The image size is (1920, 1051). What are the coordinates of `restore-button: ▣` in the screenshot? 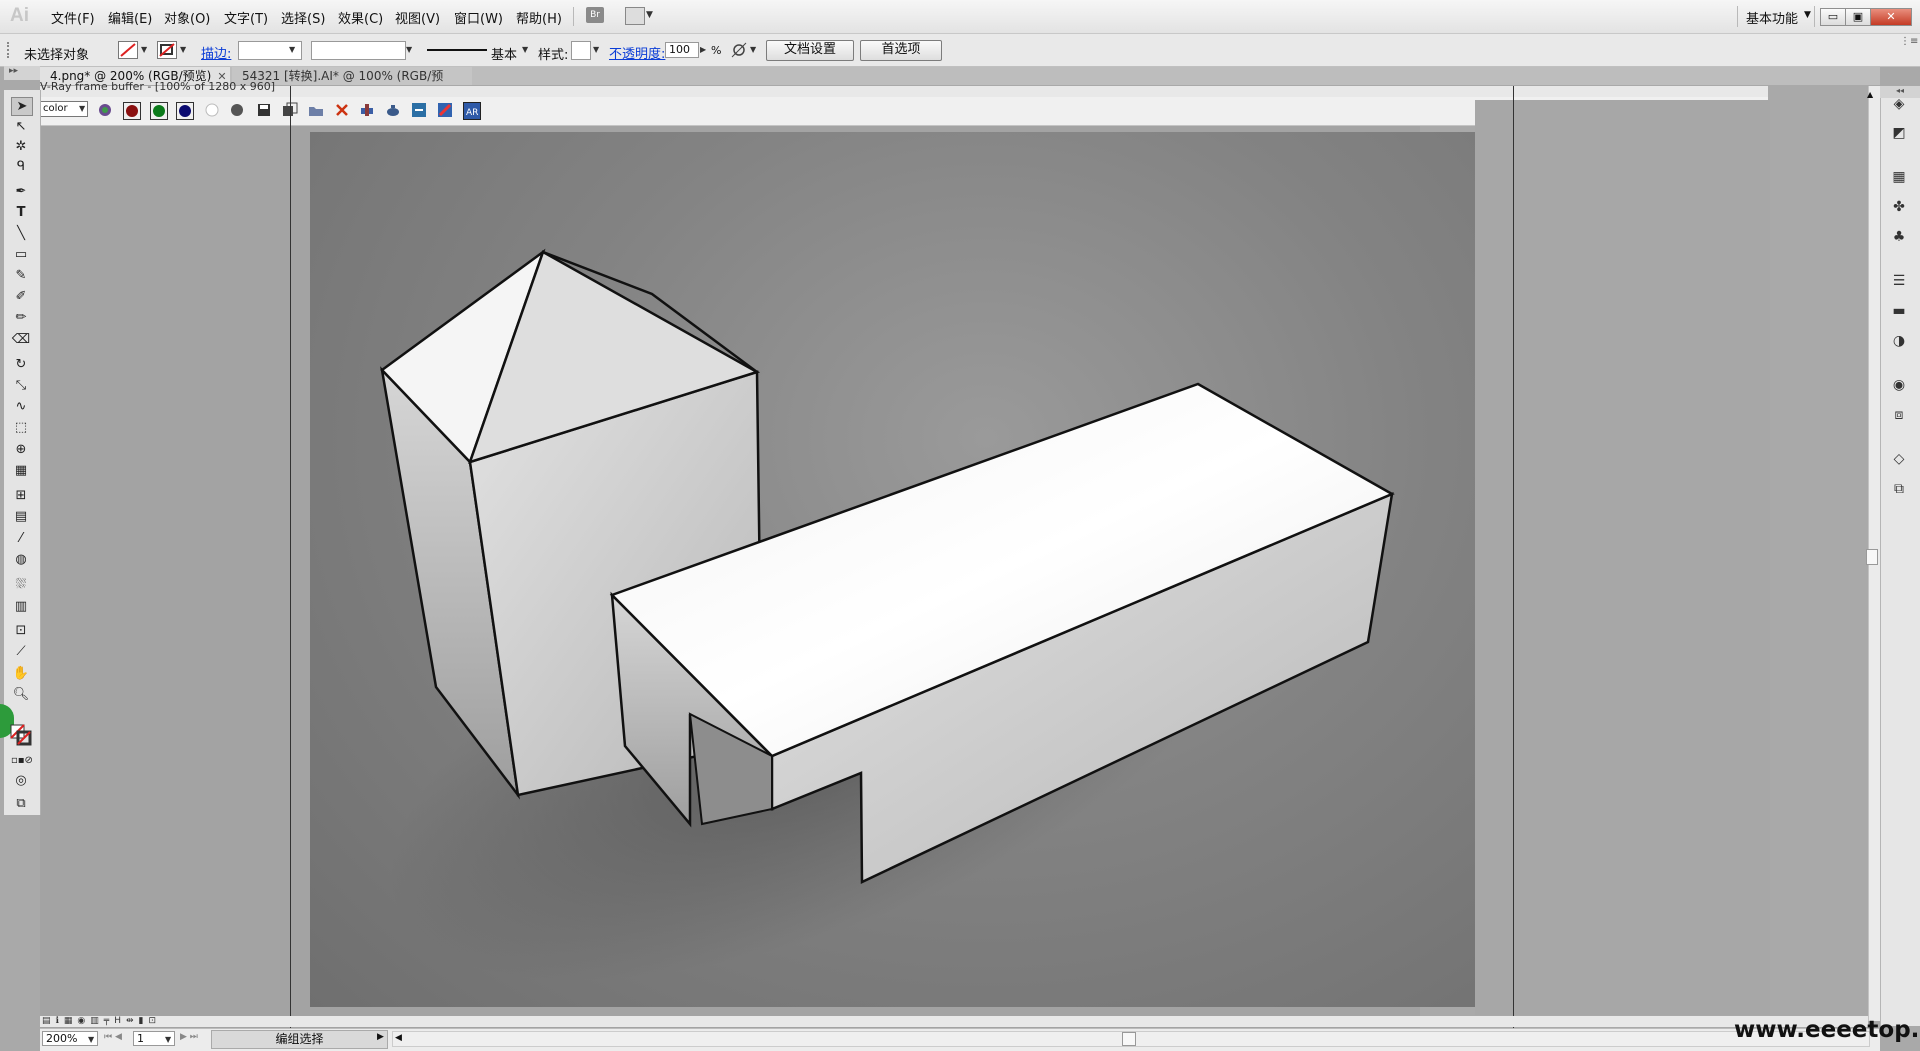 It's located at (1858, 17).